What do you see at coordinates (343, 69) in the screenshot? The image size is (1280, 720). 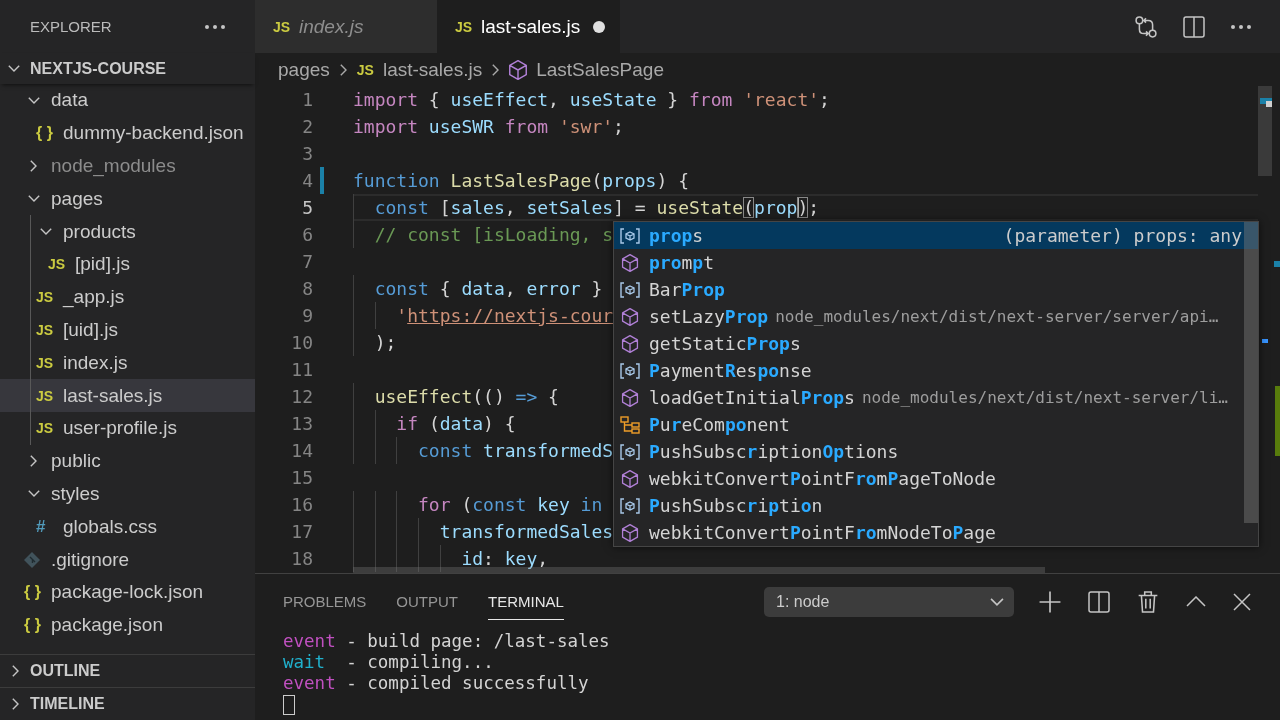 I see `chevron-right-icon` at bounding box center [343, 69].